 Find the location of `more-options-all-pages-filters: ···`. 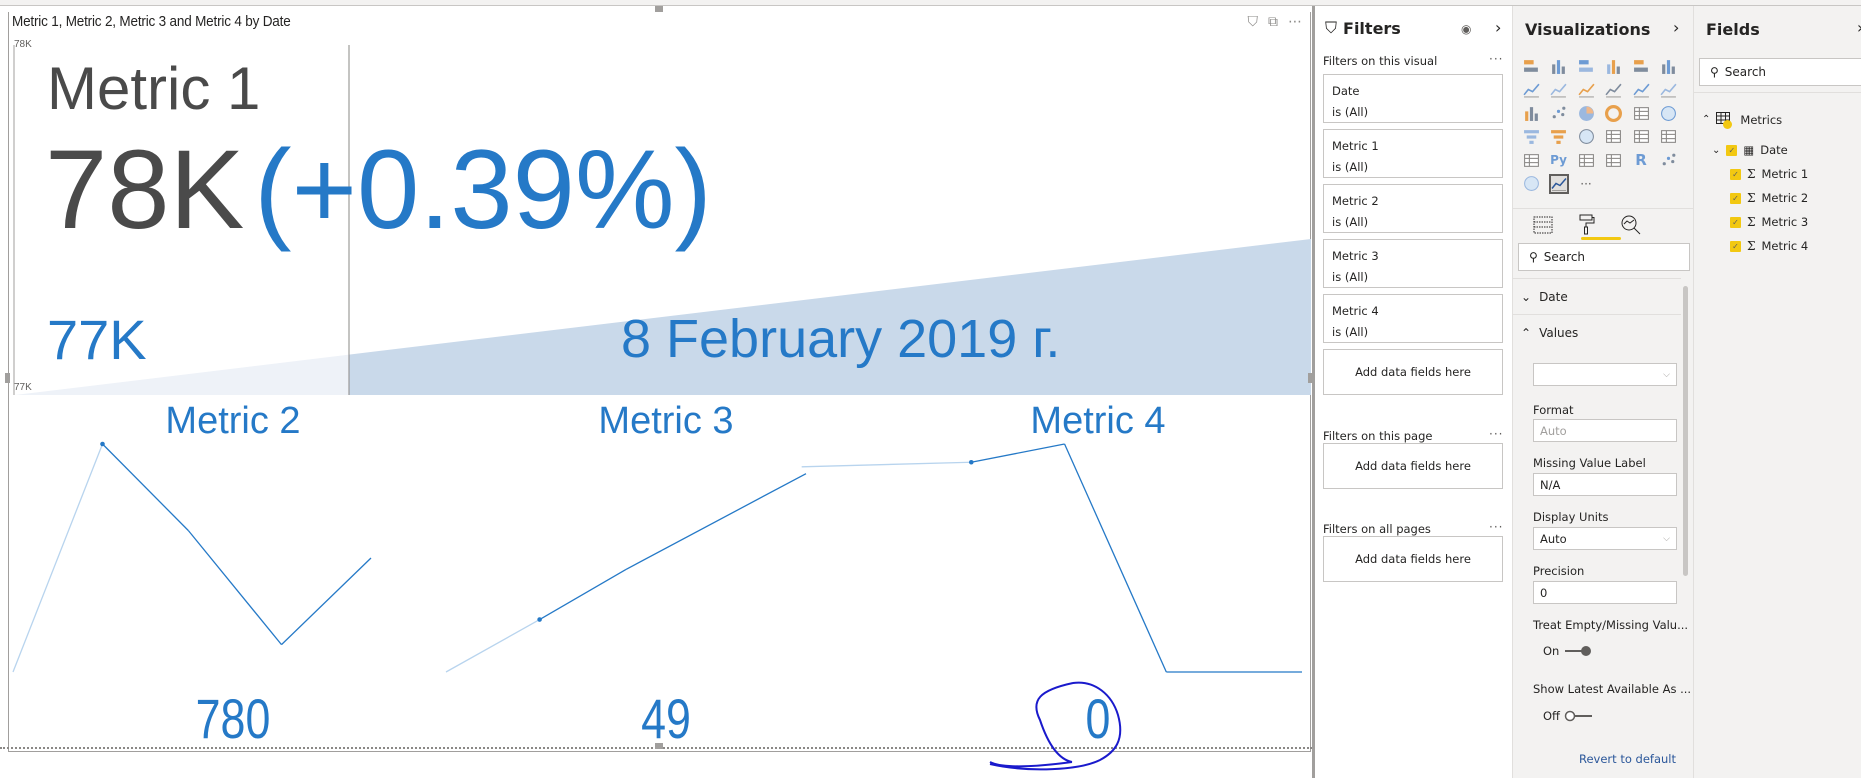

more-options-all-pages-filters: ··· is located at coordinates (1496, 527).